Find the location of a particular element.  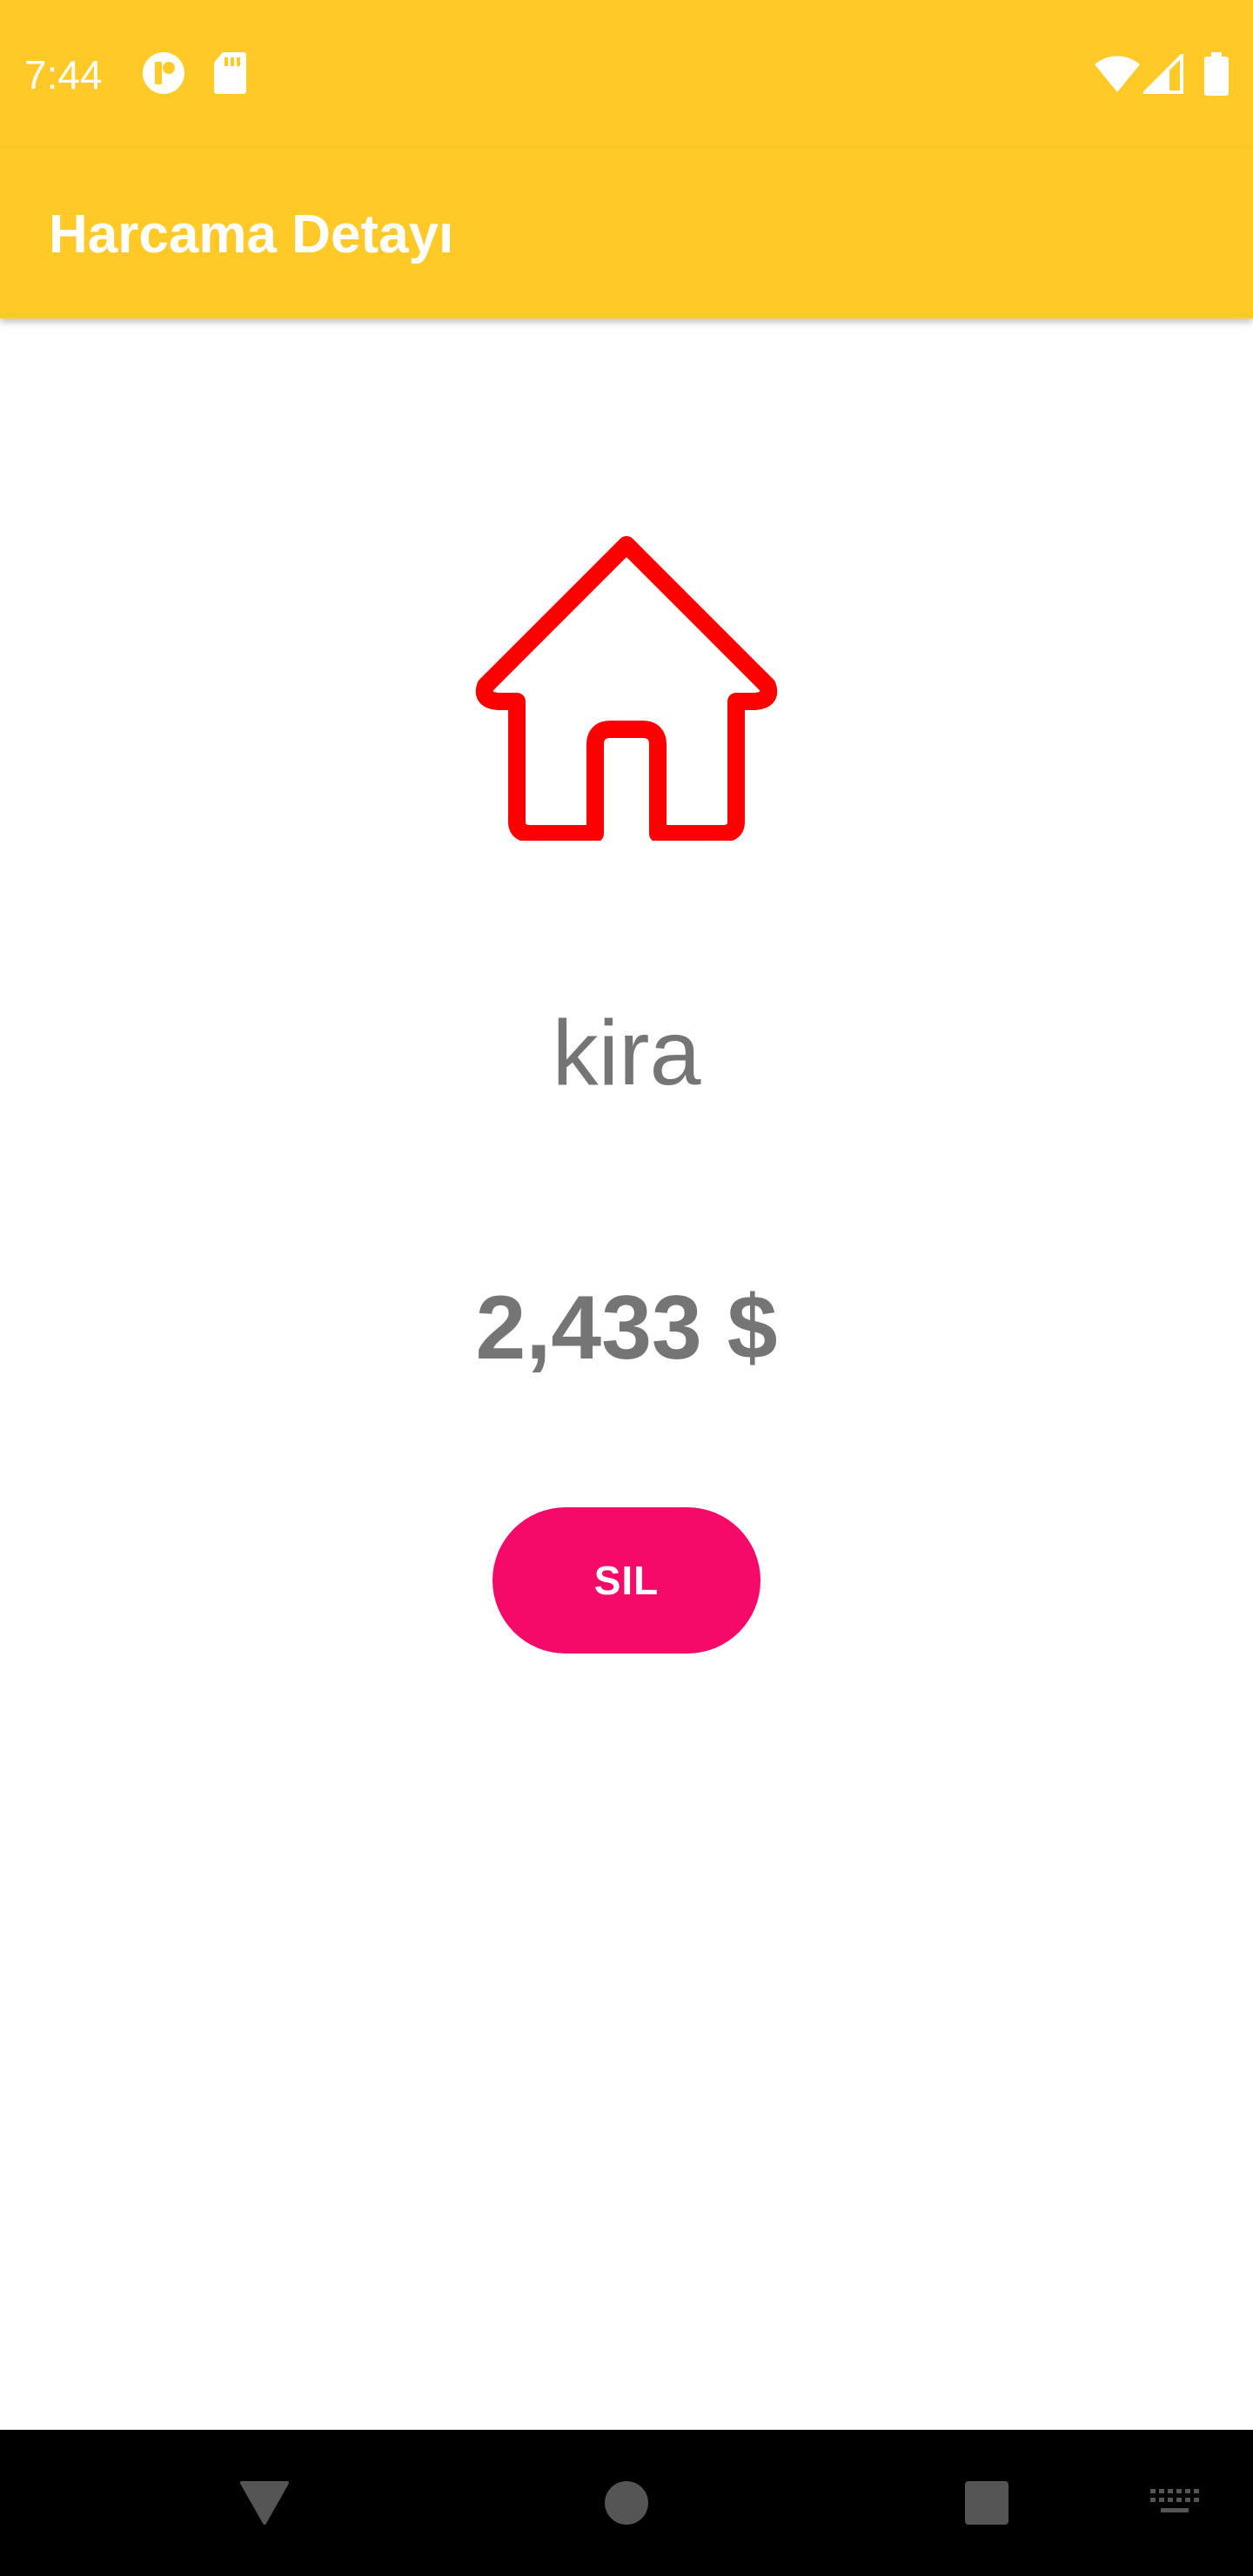

keyboard-icon is located at coordinates (1174, 2500).